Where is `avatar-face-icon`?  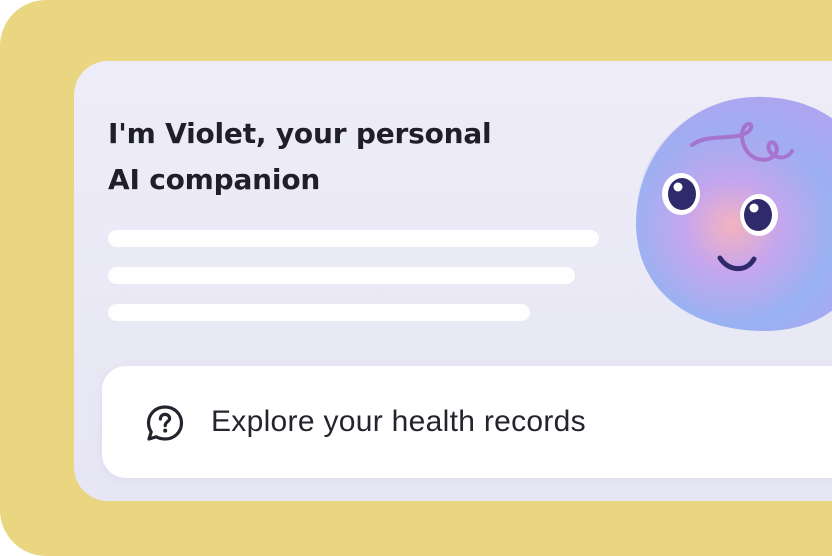 avatar-face-icon is located at coordinates (734, 213).